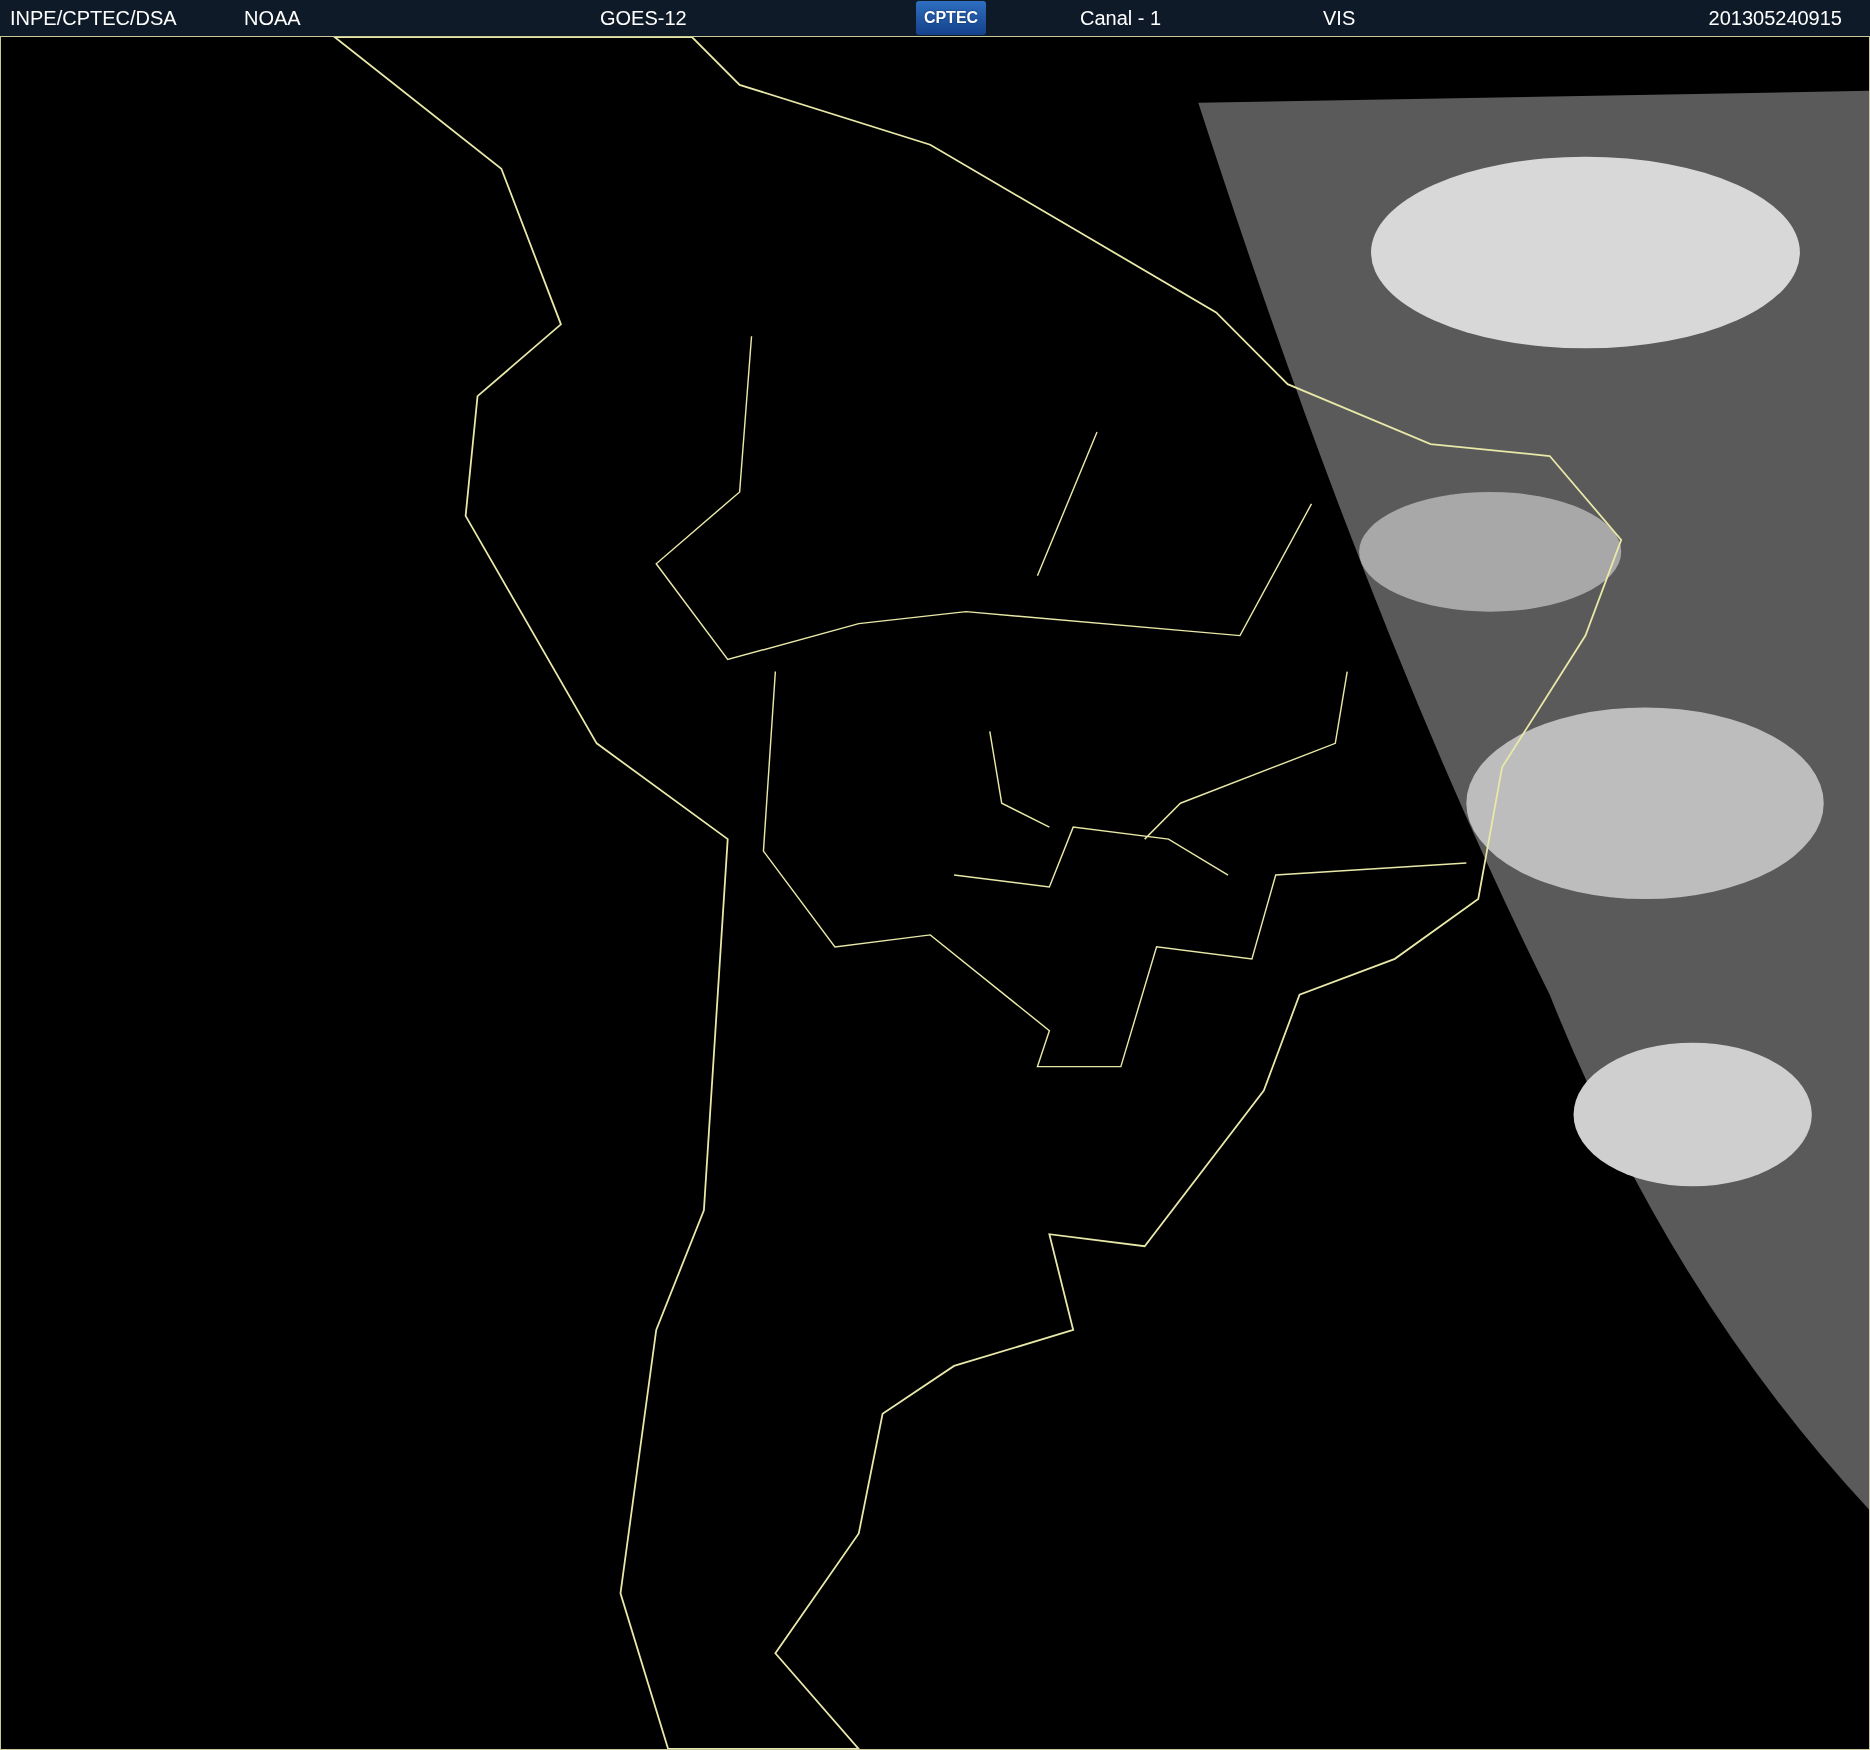 The image size is (1870, 1750). Describe the element at coordinates (93, 18) in the screenshot. I see `header-label: INPE/CPTEC/DSA` at that location.